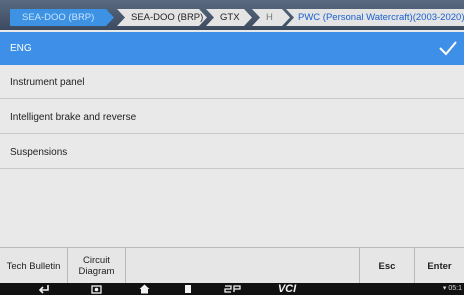 The width and height of the screenshot is (464, 295). I want to click on breadcrumb-item-variant: H, so click(271, 17).